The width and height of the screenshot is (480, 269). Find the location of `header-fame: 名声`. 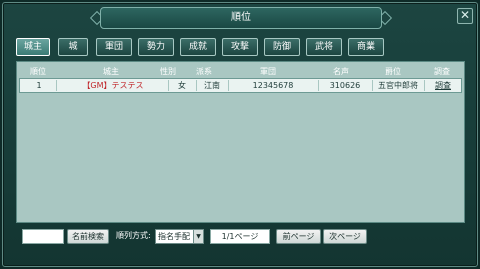

header-fame: 名声 is located at coordinates (341, 71).